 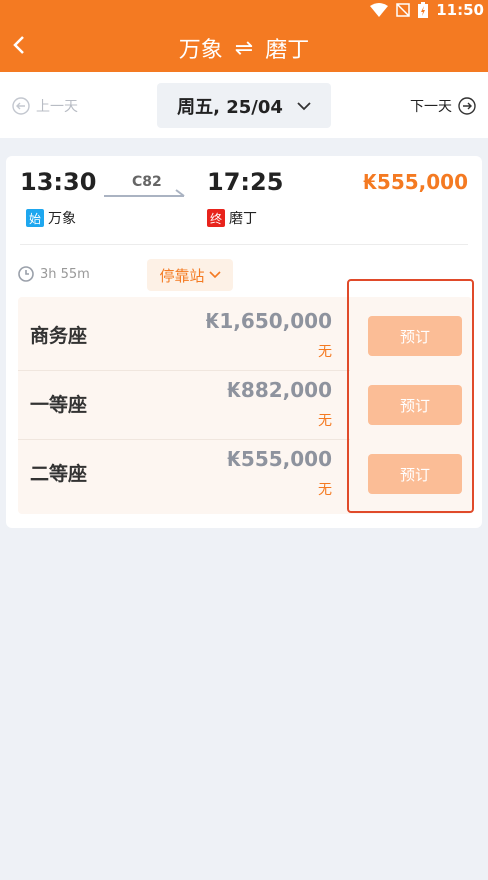 What do you see at coordinates (245, 182) in the screenshot?
I see `arrival-time: 17:25` at bounding box center [245, 182].